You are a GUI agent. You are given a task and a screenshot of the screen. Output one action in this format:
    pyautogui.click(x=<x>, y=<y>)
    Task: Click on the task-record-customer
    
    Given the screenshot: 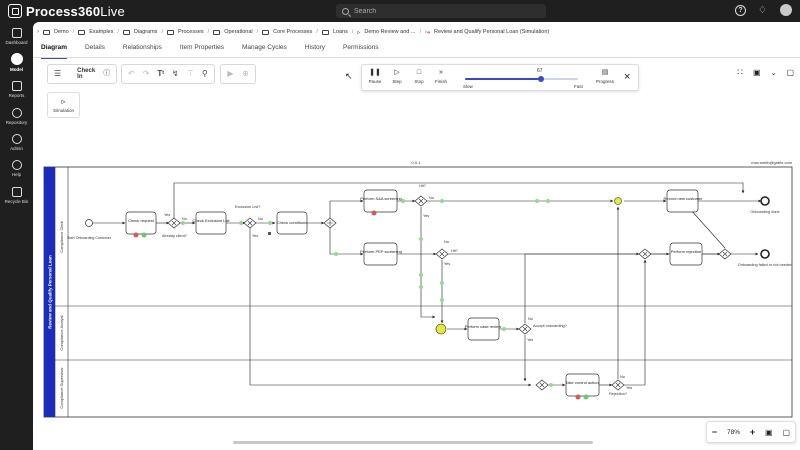 What is the action you would take?
    pyautogui.click(x=682, y=201)
    